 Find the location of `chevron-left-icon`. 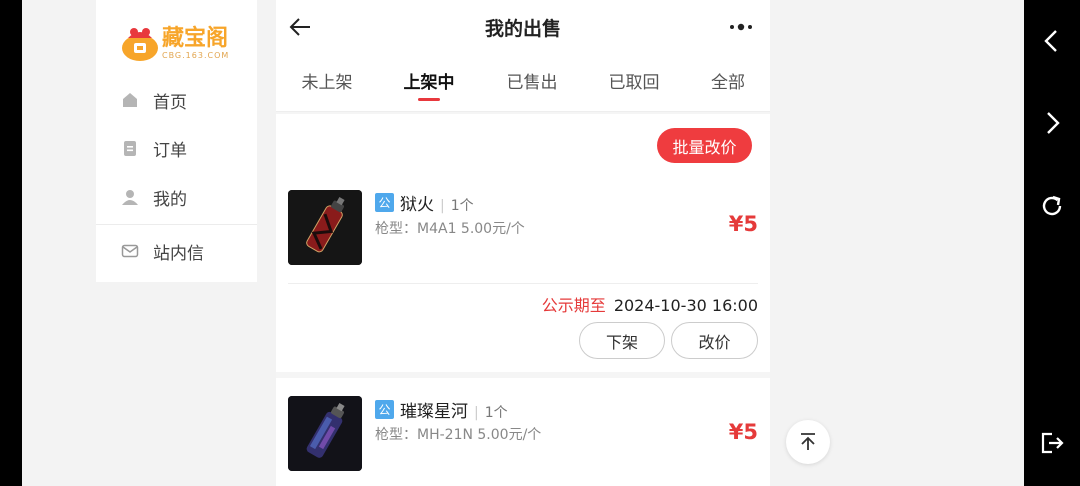

chevron-left-icon is located at coordinates (1050, 41).